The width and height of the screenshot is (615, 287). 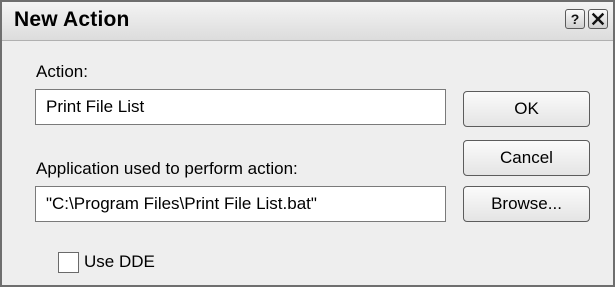 What do you see at coordinates (307, 21) in the screenshot?
I see `title-bar: New Action ?` at bounding box center [307, 21].